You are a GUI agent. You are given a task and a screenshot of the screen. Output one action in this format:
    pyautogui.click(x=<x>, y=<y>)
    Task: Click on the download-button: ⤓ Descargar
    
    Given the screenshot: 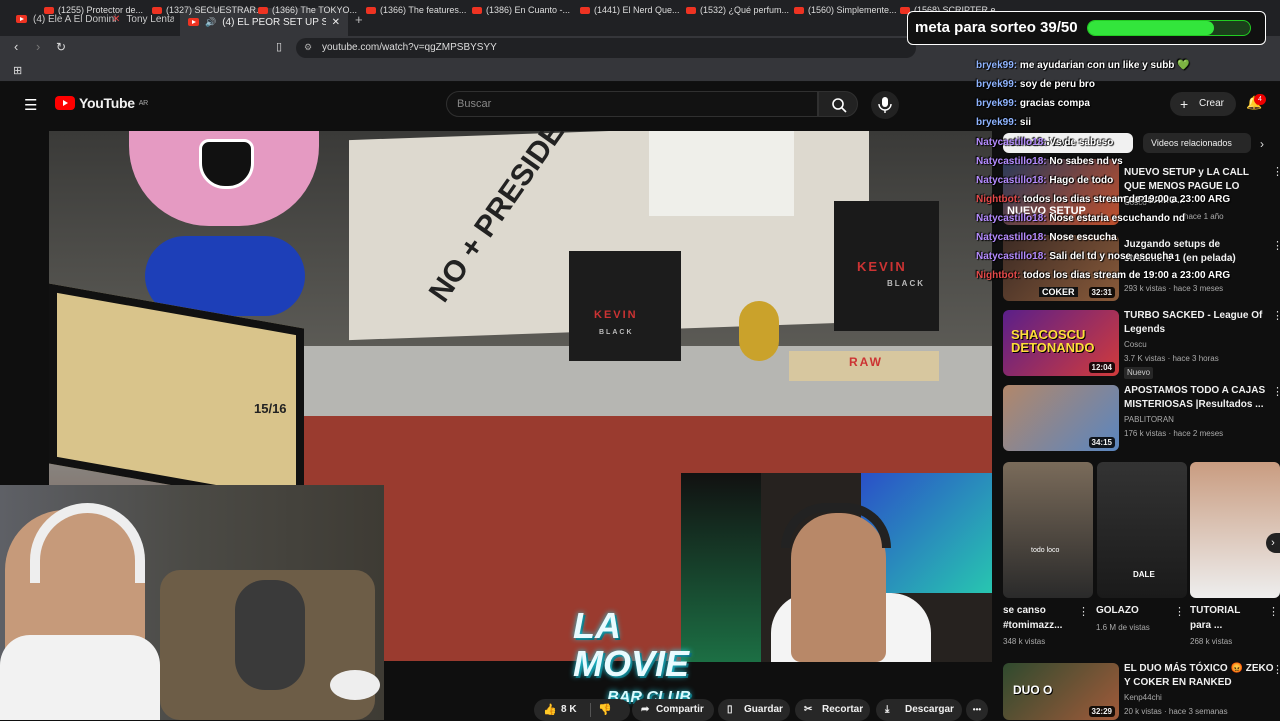 What is the action you would take?
    pyautogui.click(x=919, y=710)
    